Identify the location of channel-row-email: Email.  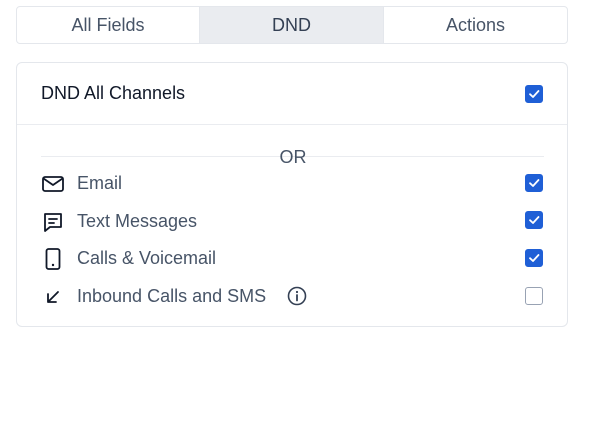
(292, 183).